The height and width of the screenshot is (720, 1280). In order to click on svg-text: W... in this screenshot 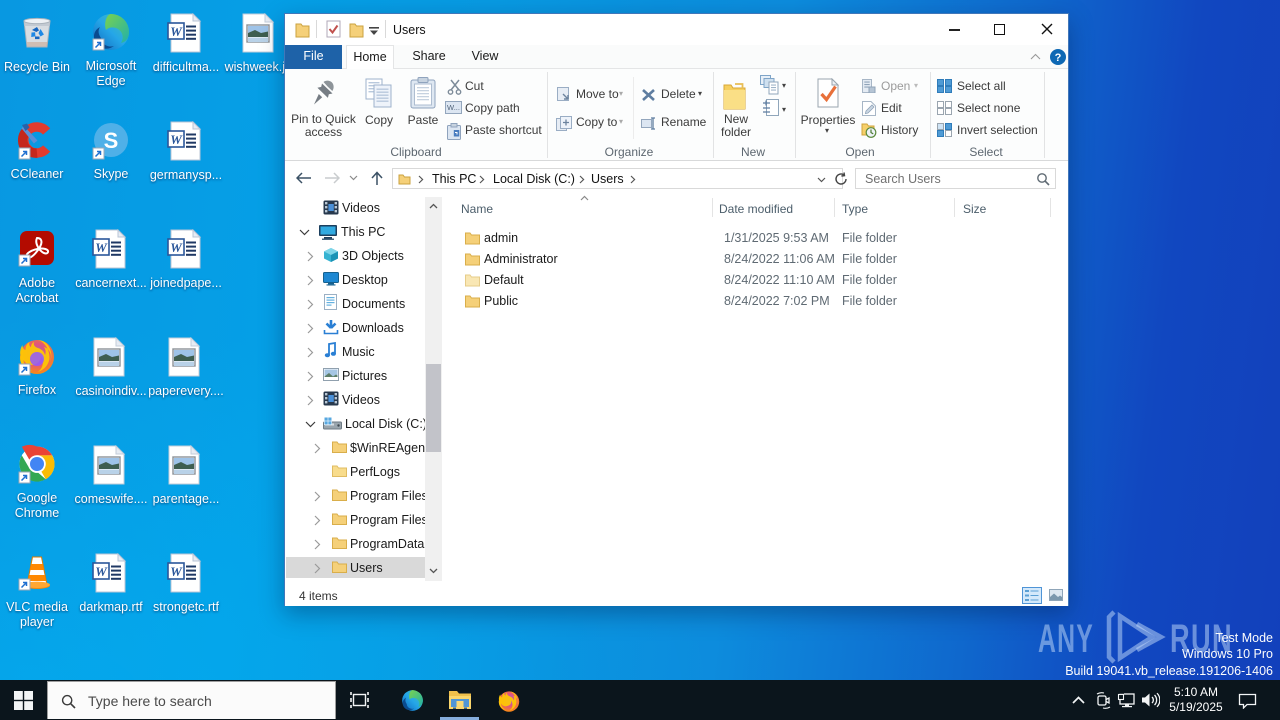, I will do `click(453, 107)`.